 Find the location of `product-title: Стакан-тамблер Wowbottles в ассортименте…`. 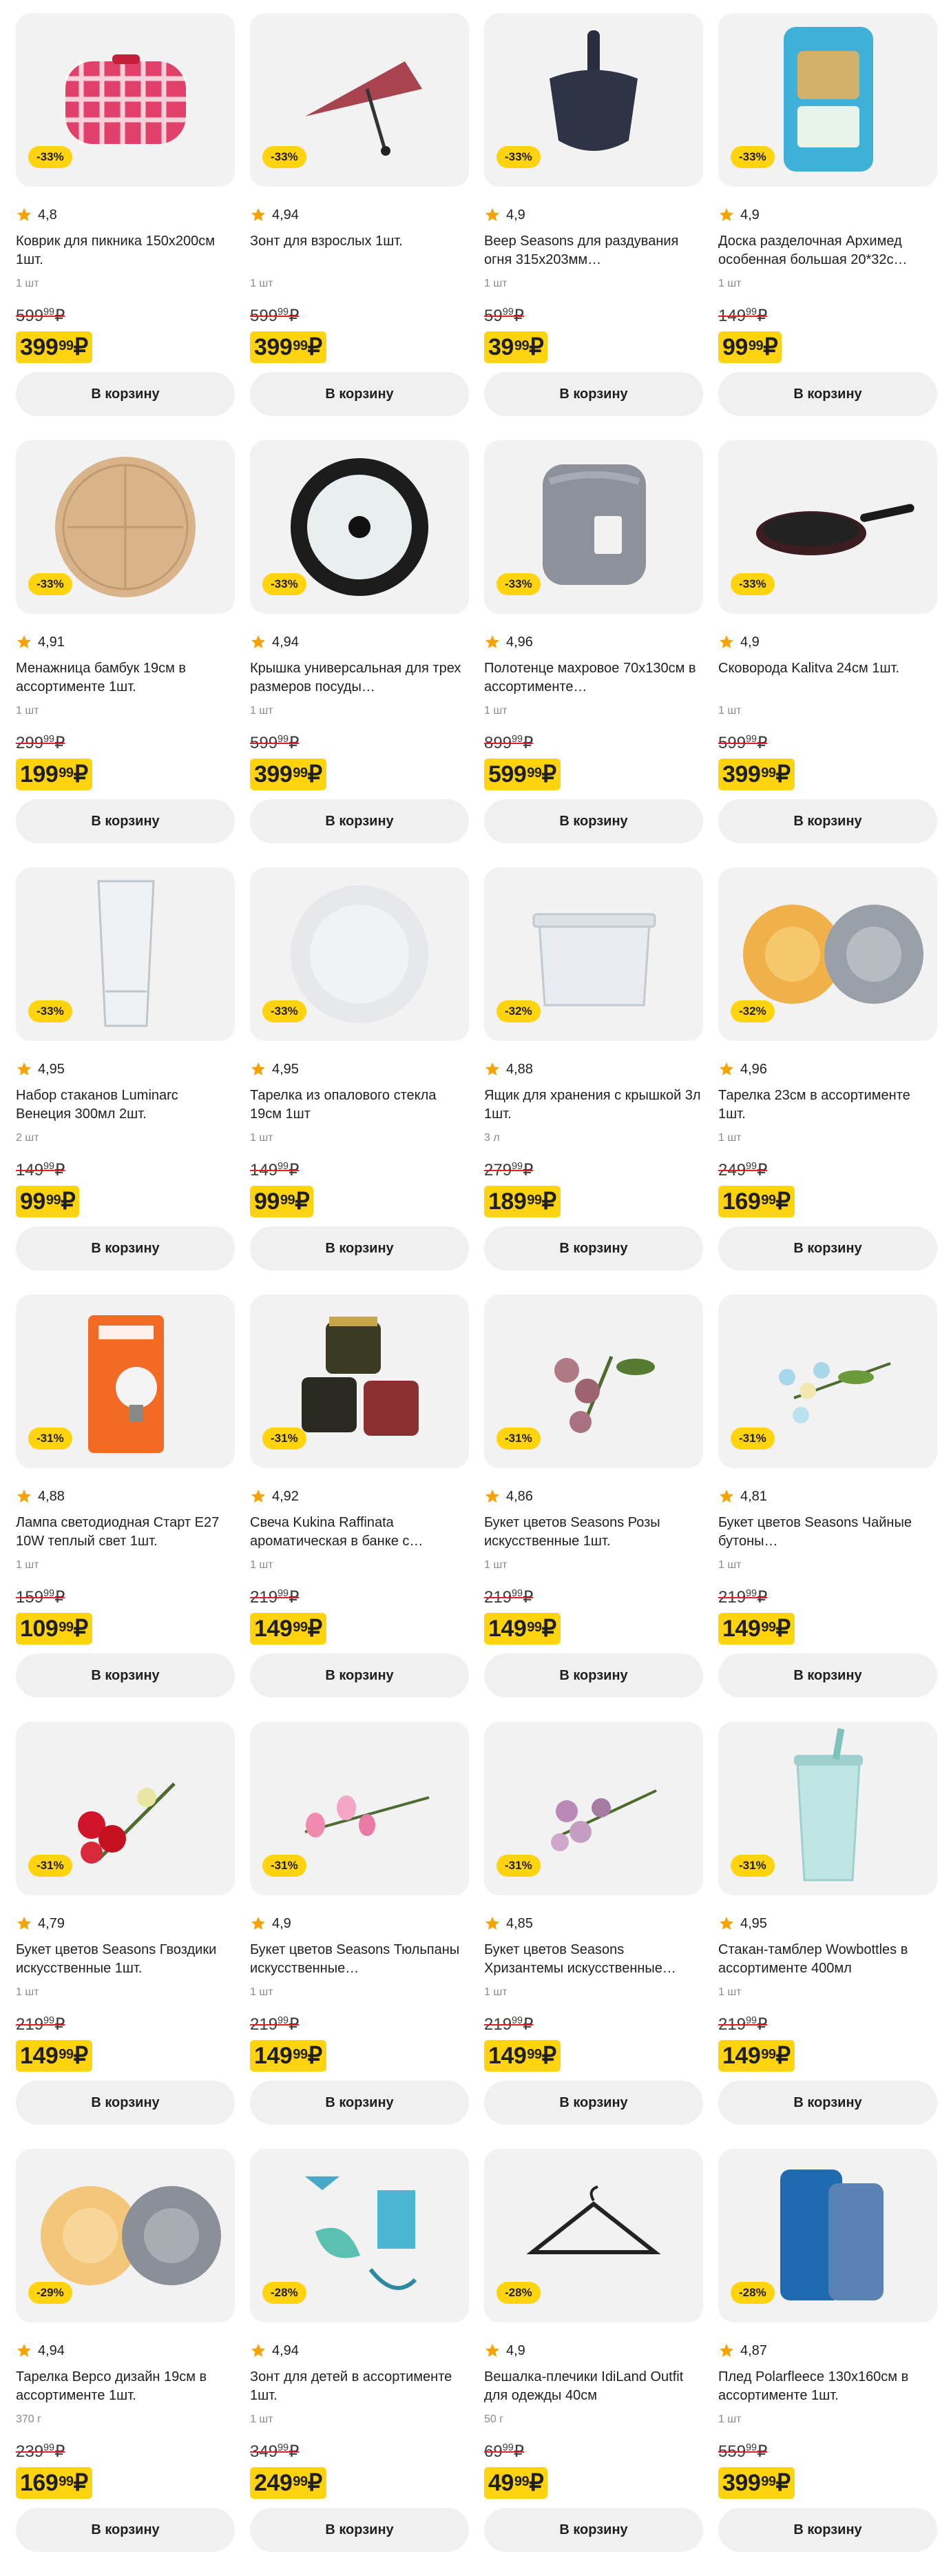

product-title: Стакан-тамблер Wowbottles в ассортименте… is located at coordinates (827, 1959).